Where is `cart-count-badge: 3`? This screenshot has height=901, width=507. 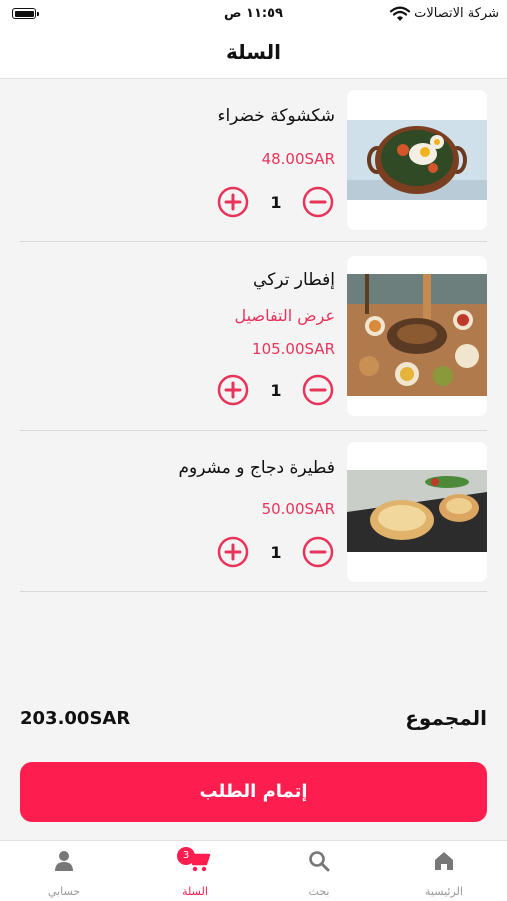 cart-count-badge: 3 is located at coordinates (186, 856).